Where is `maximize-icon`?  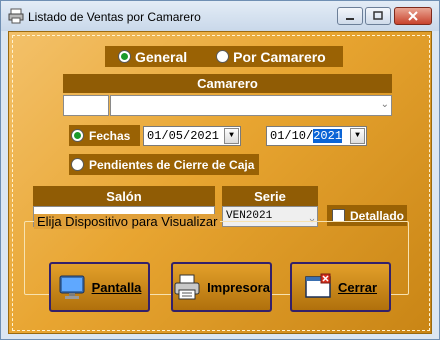 maximize-icon is located at coordinates (378, 15).